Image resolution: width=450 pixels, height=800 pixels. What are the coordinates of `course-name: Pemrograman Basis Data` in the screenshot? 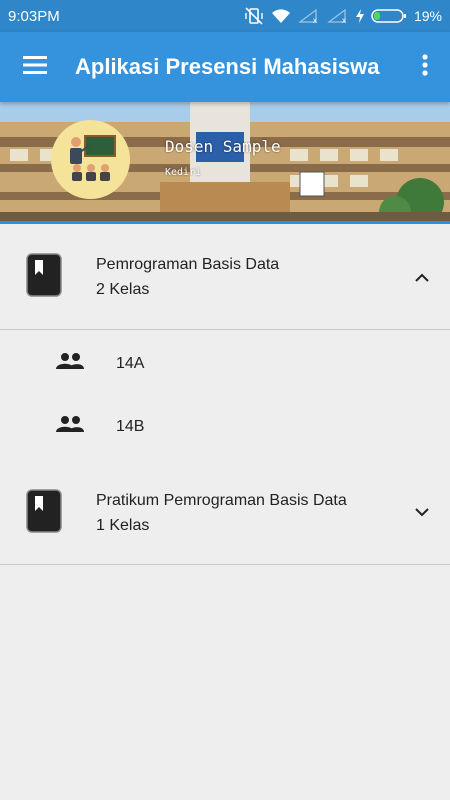 It's located at (188, 264).